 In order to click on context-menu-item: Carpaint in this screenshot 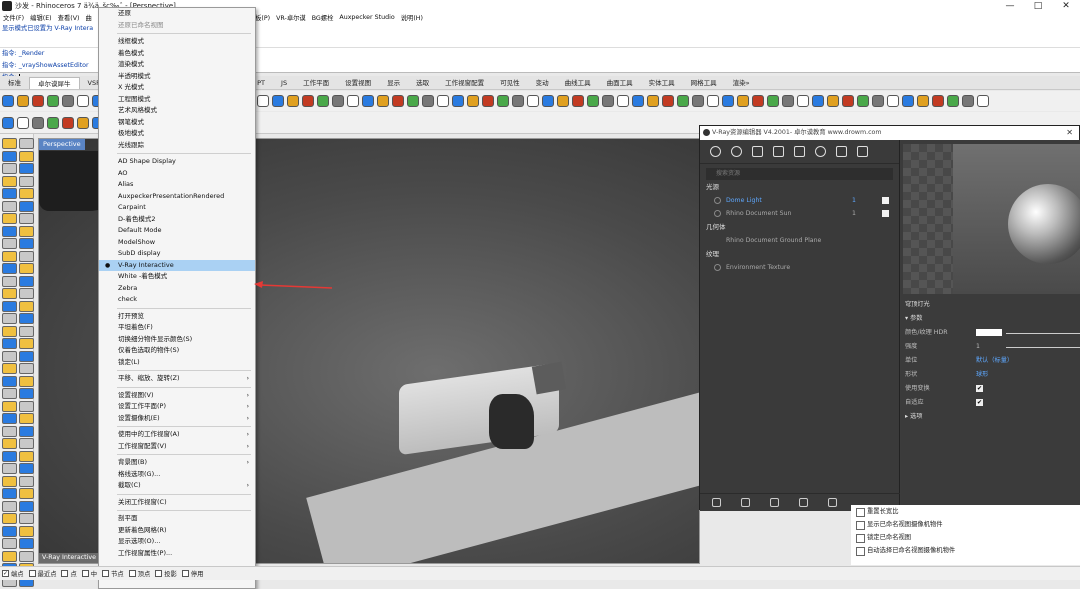, I will do `click(177, 208)`.